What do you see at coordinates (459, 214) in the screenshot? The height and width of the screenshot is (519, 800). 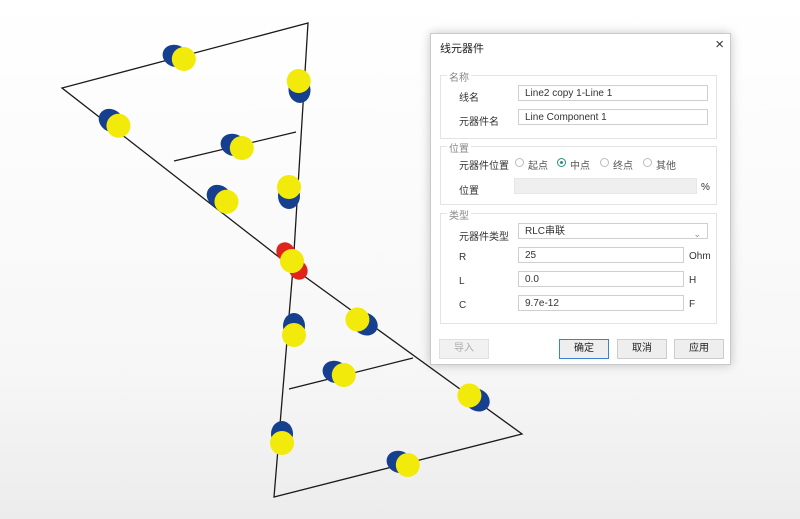 I see `type-group-title: 类型` at bounding box center [459, 214].